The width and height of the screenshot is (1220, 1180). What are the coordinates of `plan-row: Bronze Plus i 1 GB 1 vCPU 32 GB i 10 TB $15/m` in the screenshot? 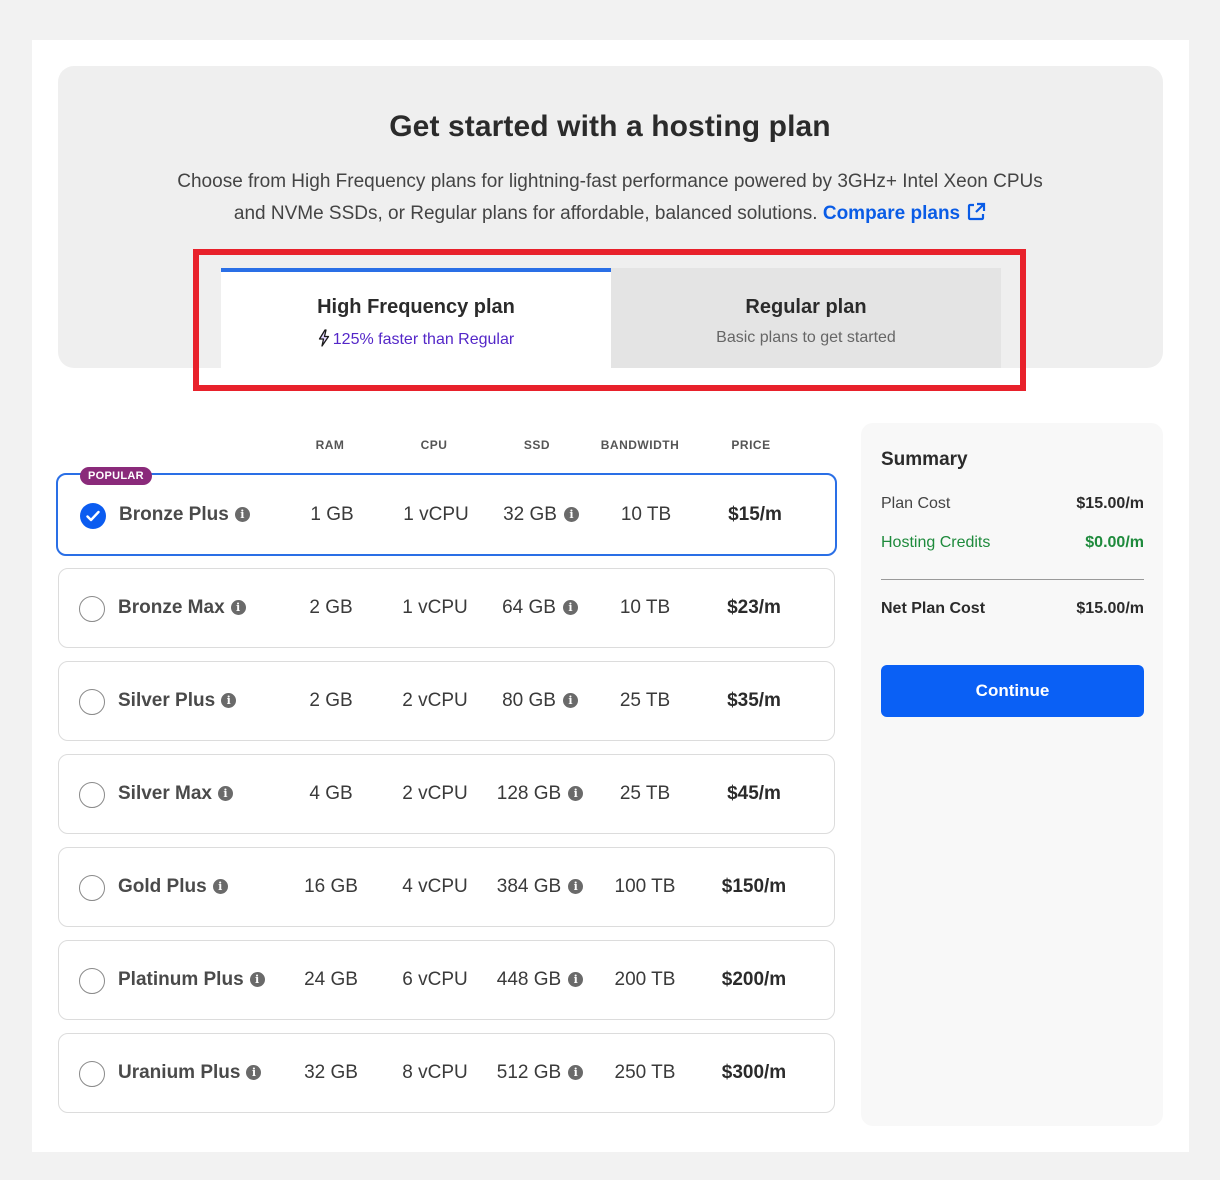 It's located at (446, 514).